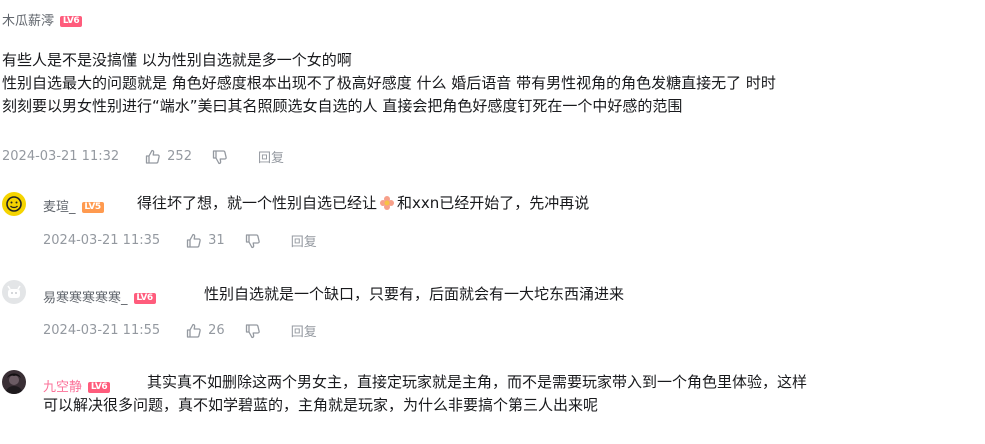 Image resolution: width=985 pixels, height=444 pixels. Describe the element at coordinates (85, 298) in the screenshot. I see `reply-2-username: 易寒寒寒寒寒_` at that location.